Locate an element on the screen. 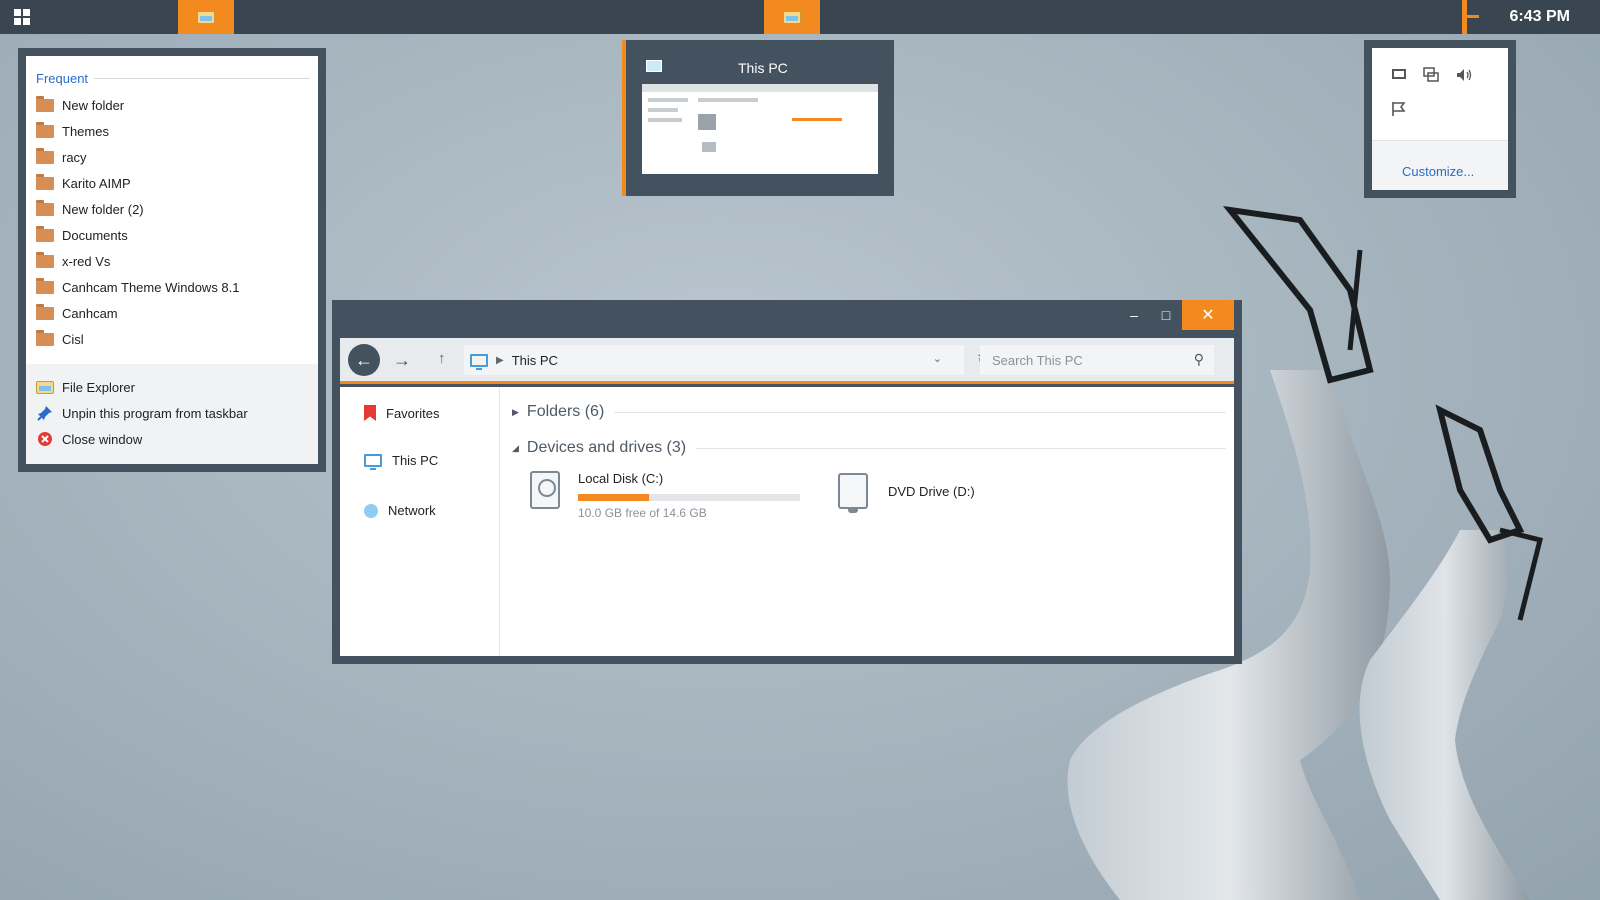 The height and width of the screenshot is (900, 1600). taskbar-app-file-explorer-active is located at coordinates (792, 17).